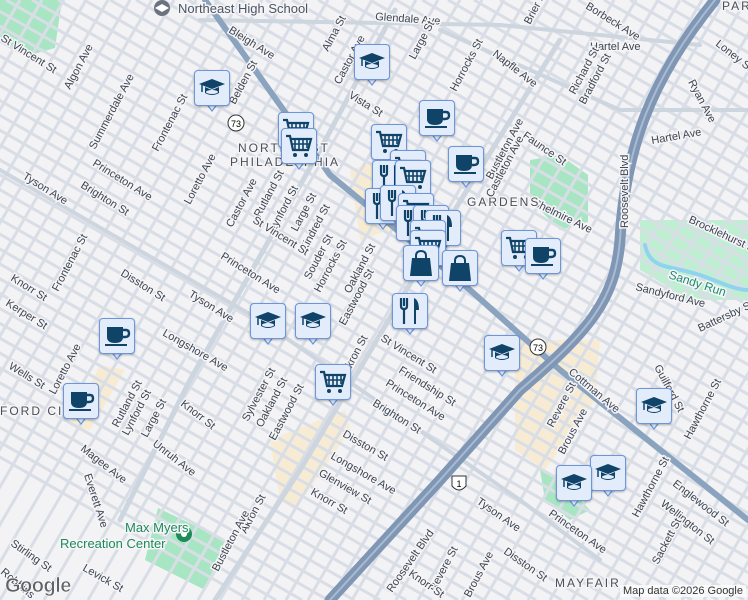 The image size is (748, 600). I want to click on restaurant-marker, so click(410, 315).